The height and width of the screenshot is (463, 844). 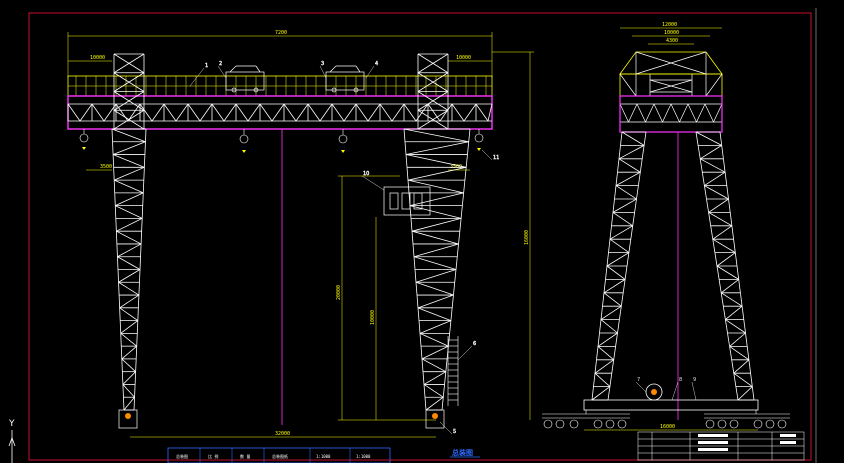 I want to click on leg-left, so click(x=129, y=269).